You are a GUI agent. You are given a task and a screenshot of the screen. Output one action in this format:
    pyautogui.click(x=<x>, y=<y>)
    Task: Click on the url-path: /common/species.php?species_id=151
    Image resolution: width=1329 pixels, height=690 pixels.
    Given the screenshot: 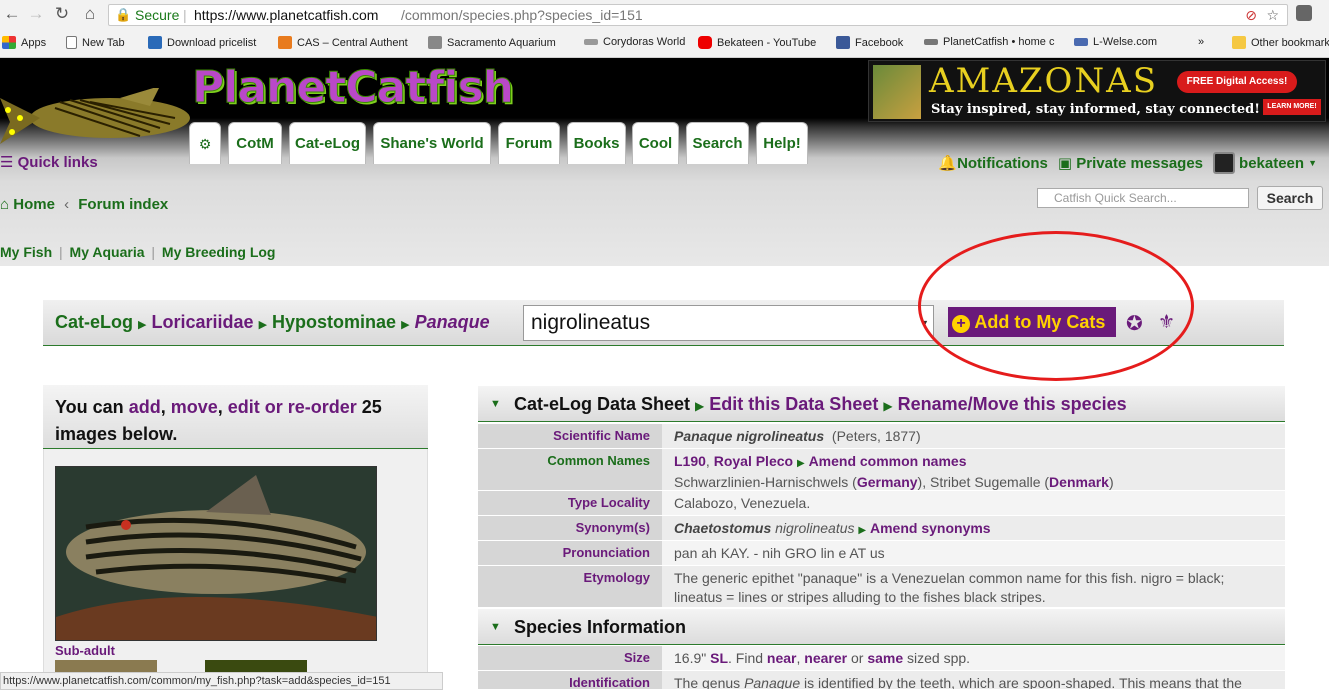 What is the action you would take?
    pyautogui.click(x=522, y=15)
    